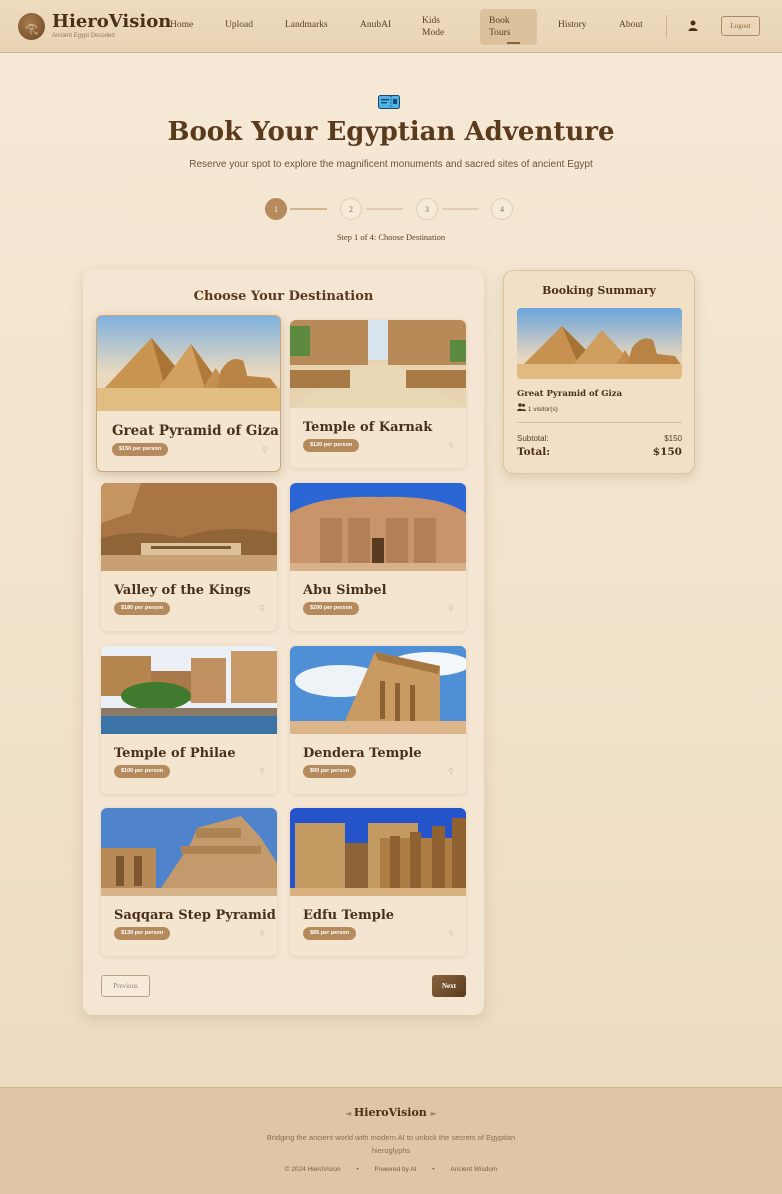 This screenshot has width=782, height=1194. What do you see at coordinates (276, 209) in the screenshot?
I see `step-1: 1` at bounding box center [276, 209].